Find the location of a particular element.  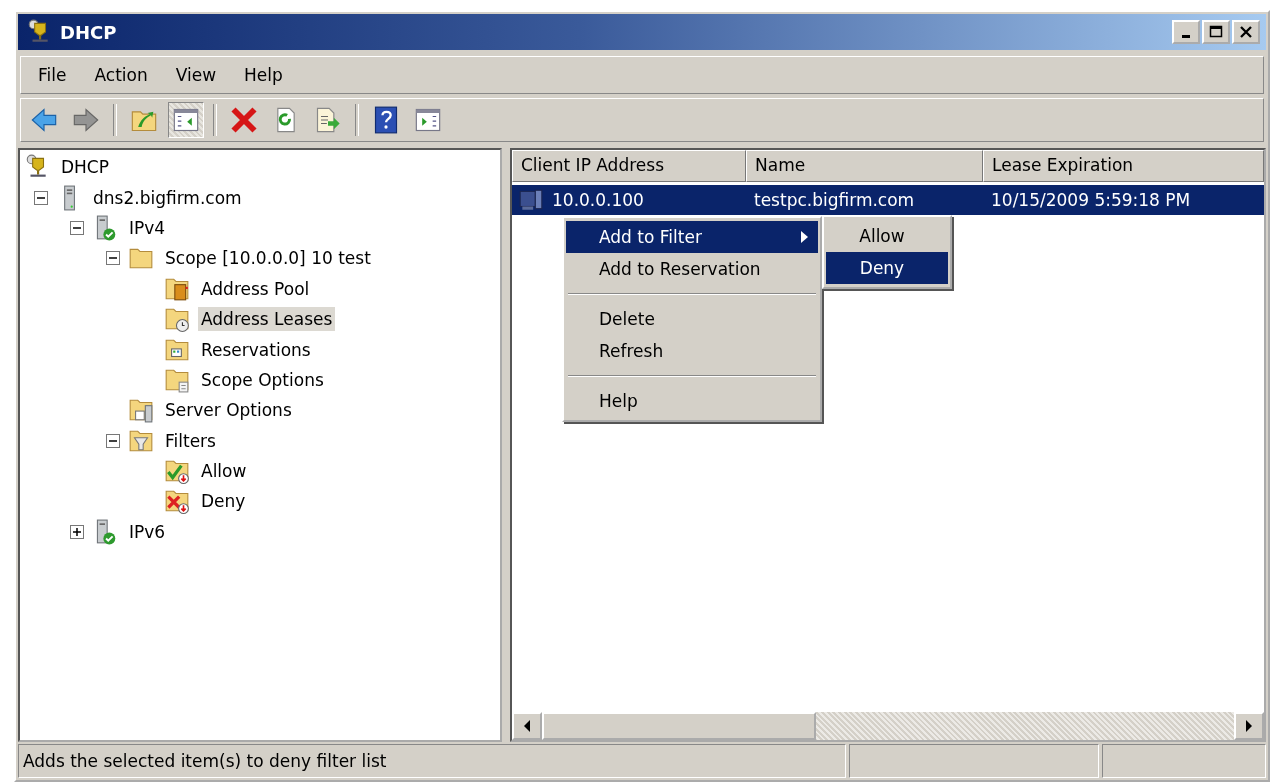

menu-item: Add to Filter is located at coordinates (692, 237).